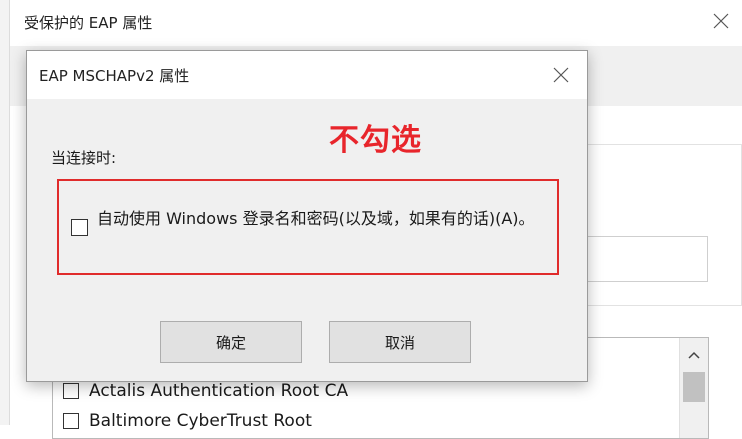 This screenshot has height=439, width=742. What do you see at coordinates (114, 76) in the screenshot?
I see `dialog-title: EAP MSCHAPv2 属性` at bounding box center [114, 76].